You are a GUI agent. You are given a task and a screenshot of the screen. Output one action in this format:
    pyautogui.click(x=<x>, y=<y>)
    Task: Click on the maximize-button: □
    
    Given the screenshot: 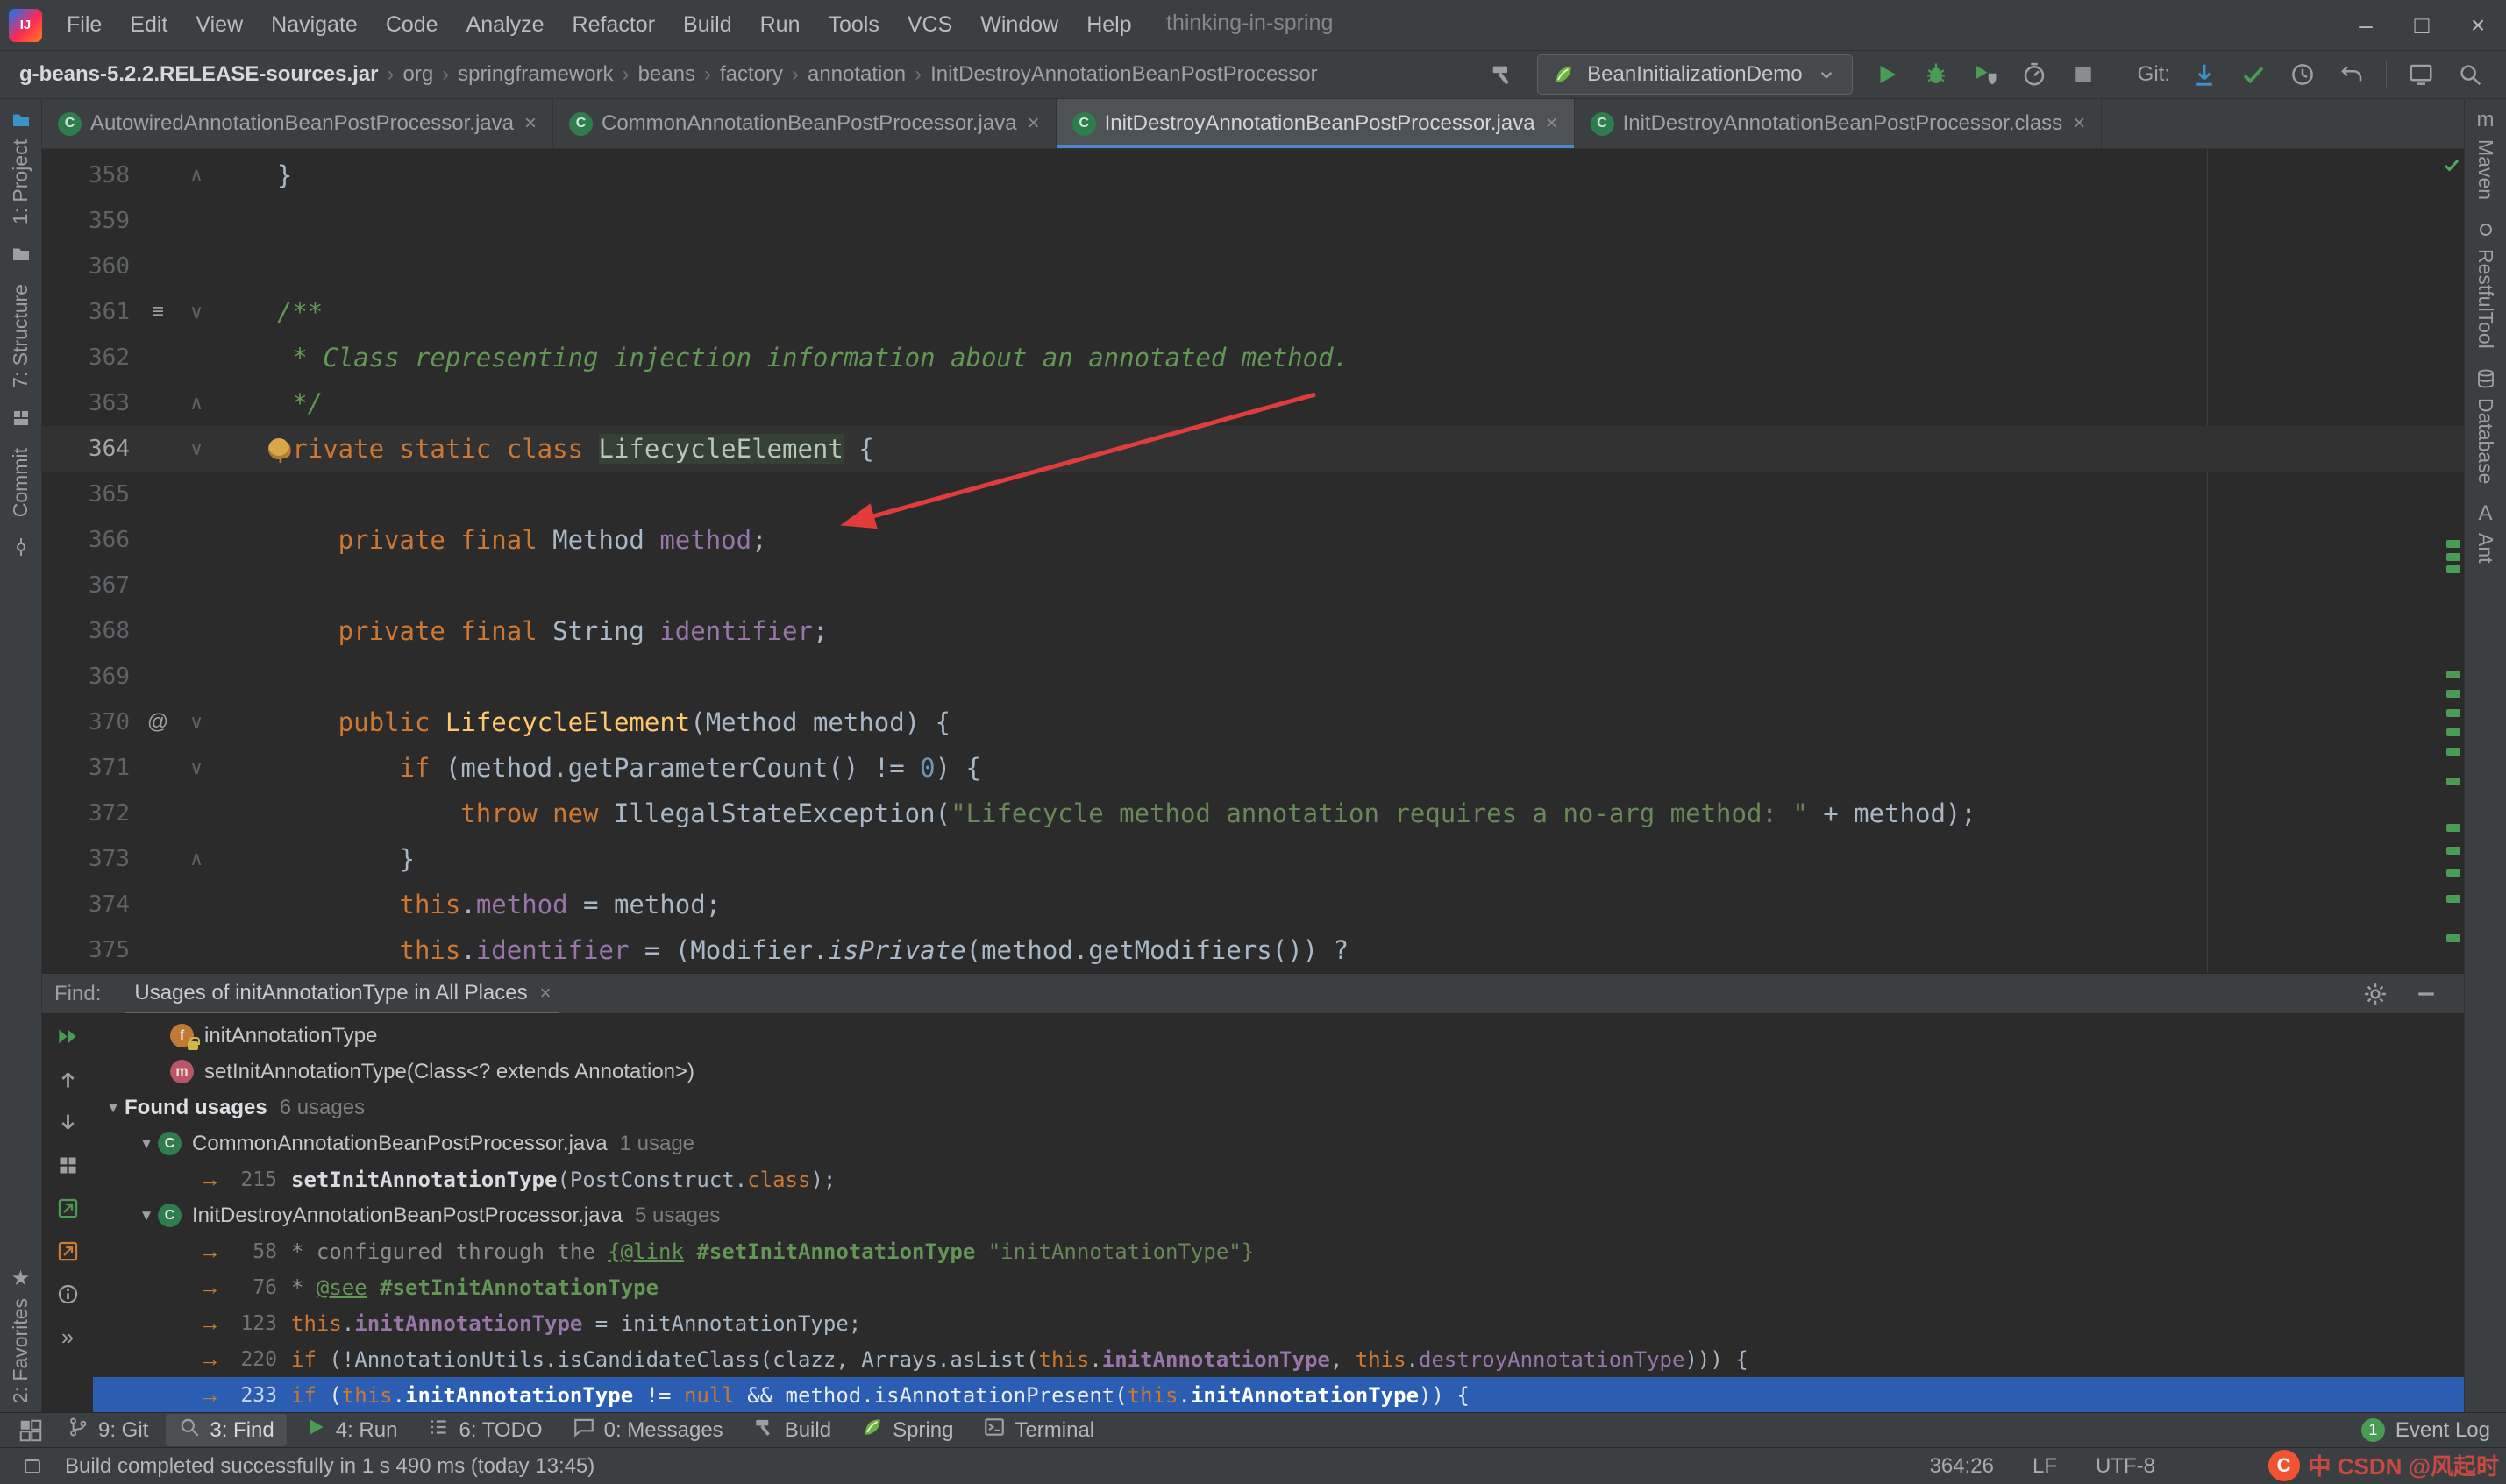 What is the action you would take?
    pyautogui.click(x=2422, y=25)
    